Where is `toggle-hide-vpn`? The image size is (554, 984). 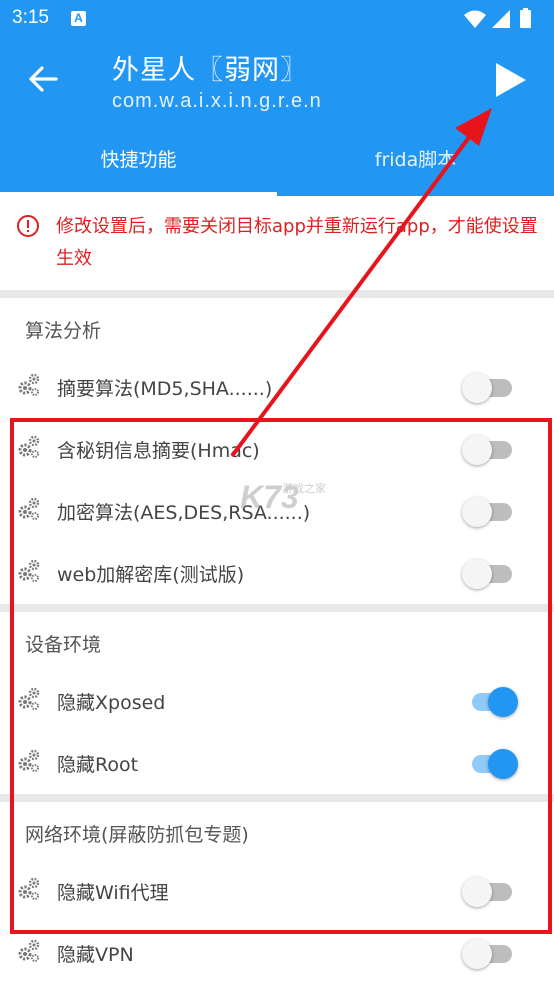
toggle-hide-vpn is located at coordinates (489, 954).